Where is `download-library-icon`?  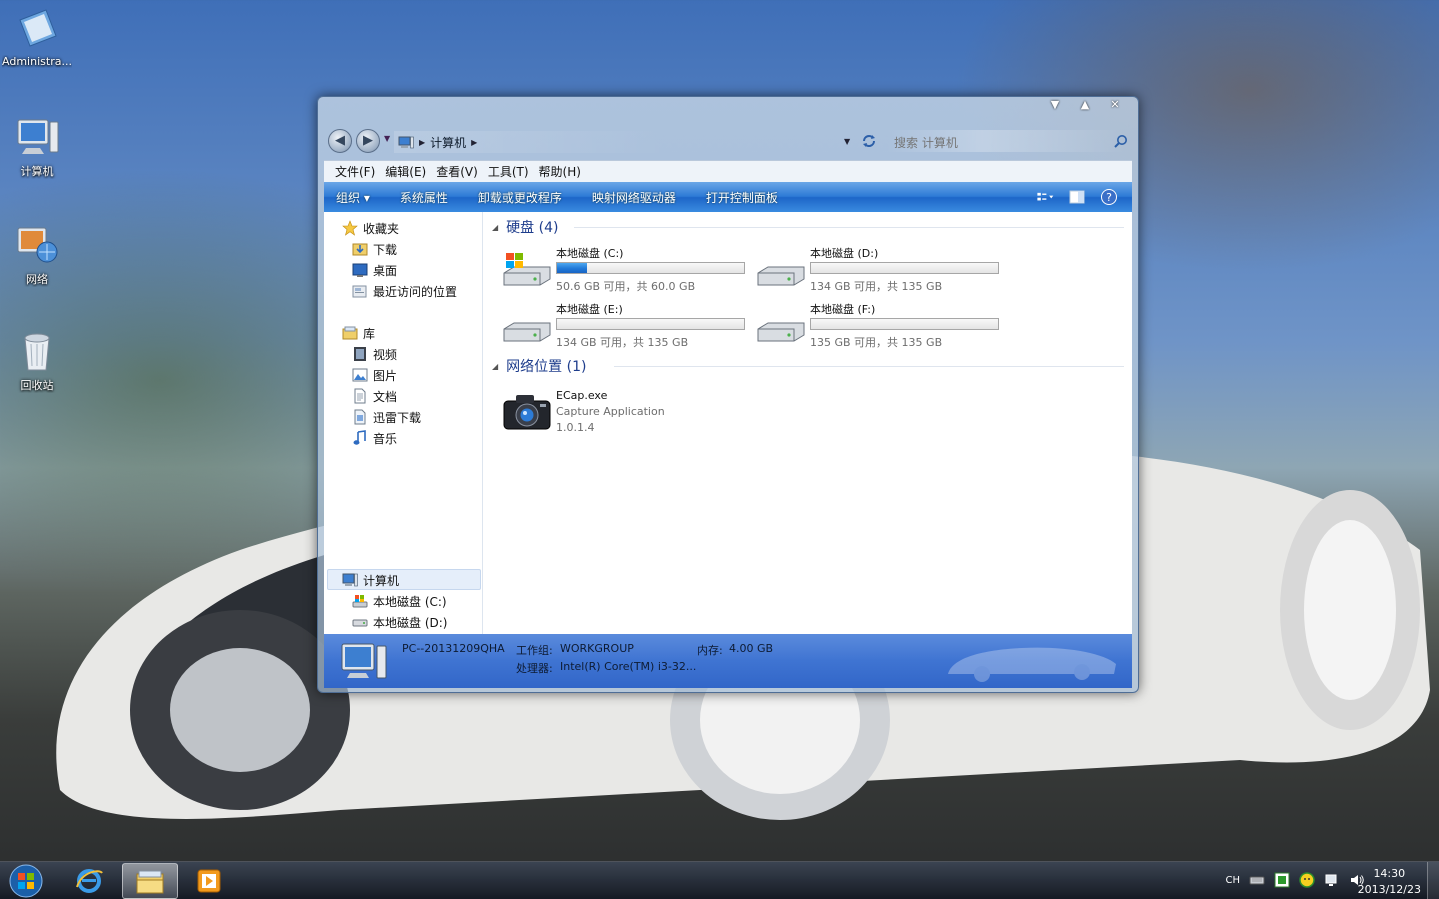
download-library-icon is located at coordinates (360, 417).